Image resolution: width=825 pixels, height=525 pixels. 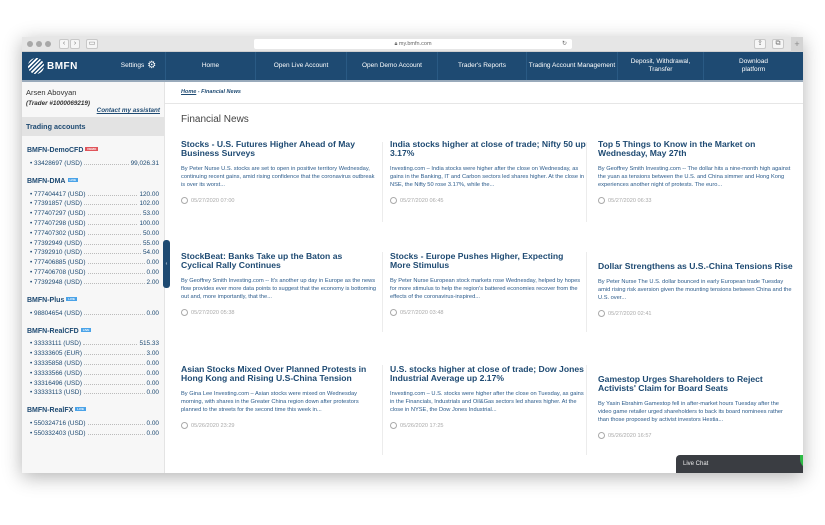 What do you see at coordinates (67, 66) in the screenshot?
I see `logo: BMFN` at bounding box center [67, 66].